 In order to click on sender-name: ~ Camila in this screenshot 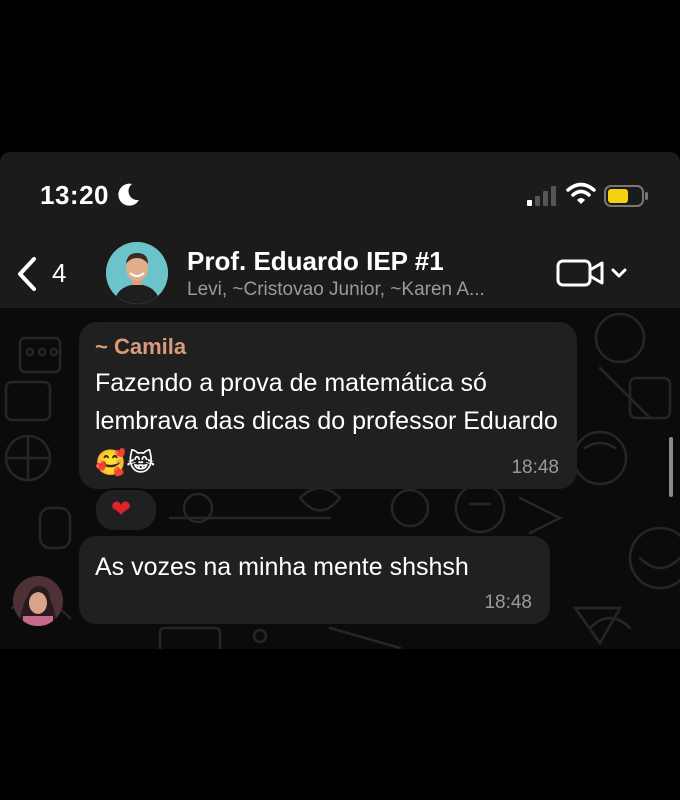, I will do `click(140, 347)`.